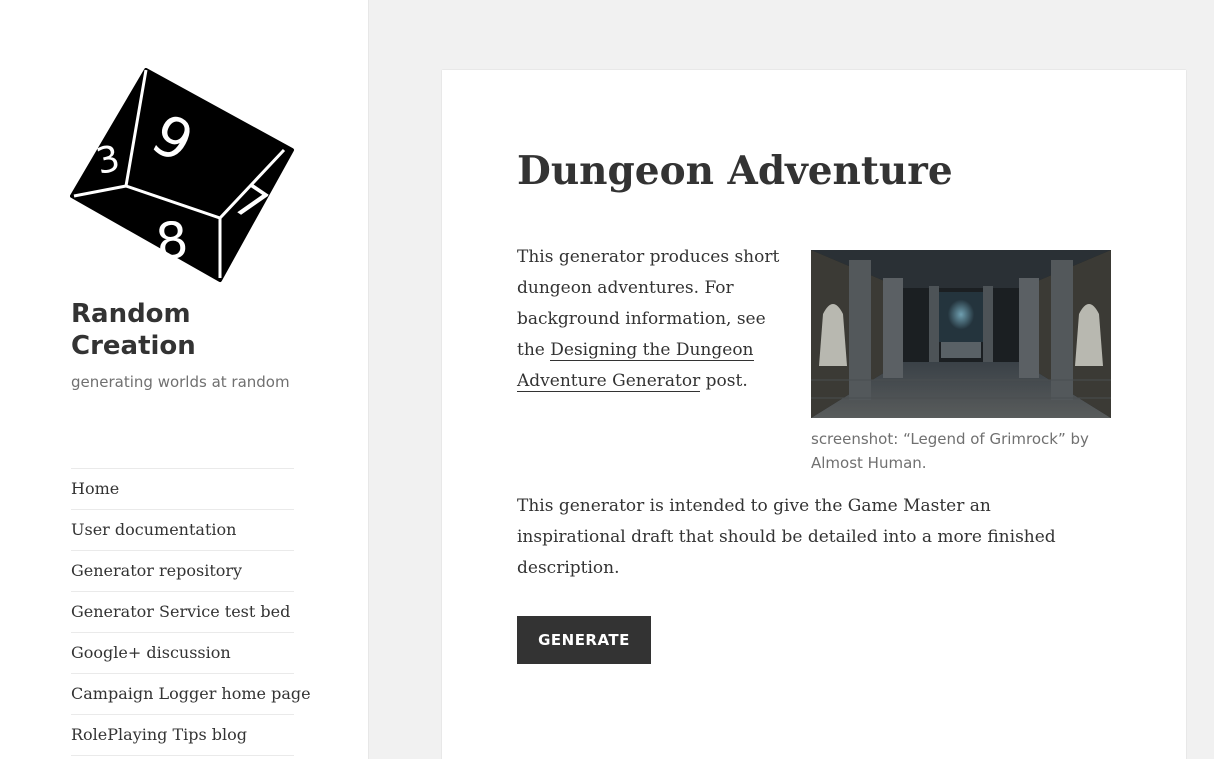 The width and height of the screenshot is (1214, 759). What do you see at coordinates (182, 488) in the screenshot?
I see `nav-item-home: Home` at bounding box center [182, 488].